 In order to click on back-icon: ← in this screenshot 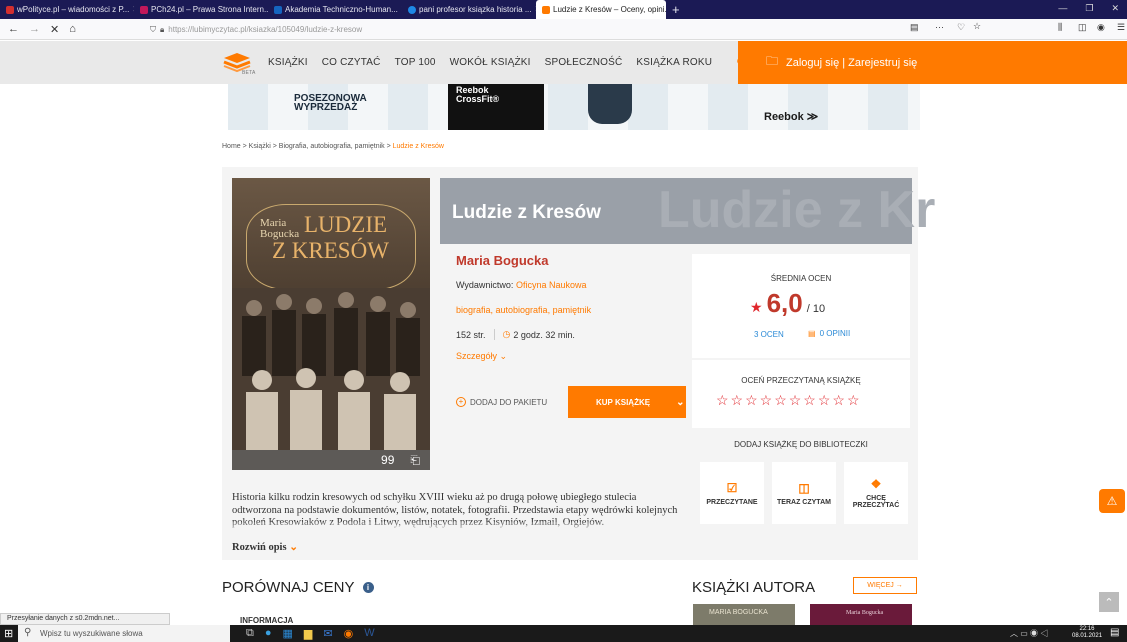, I will do `click(13, 29)`.